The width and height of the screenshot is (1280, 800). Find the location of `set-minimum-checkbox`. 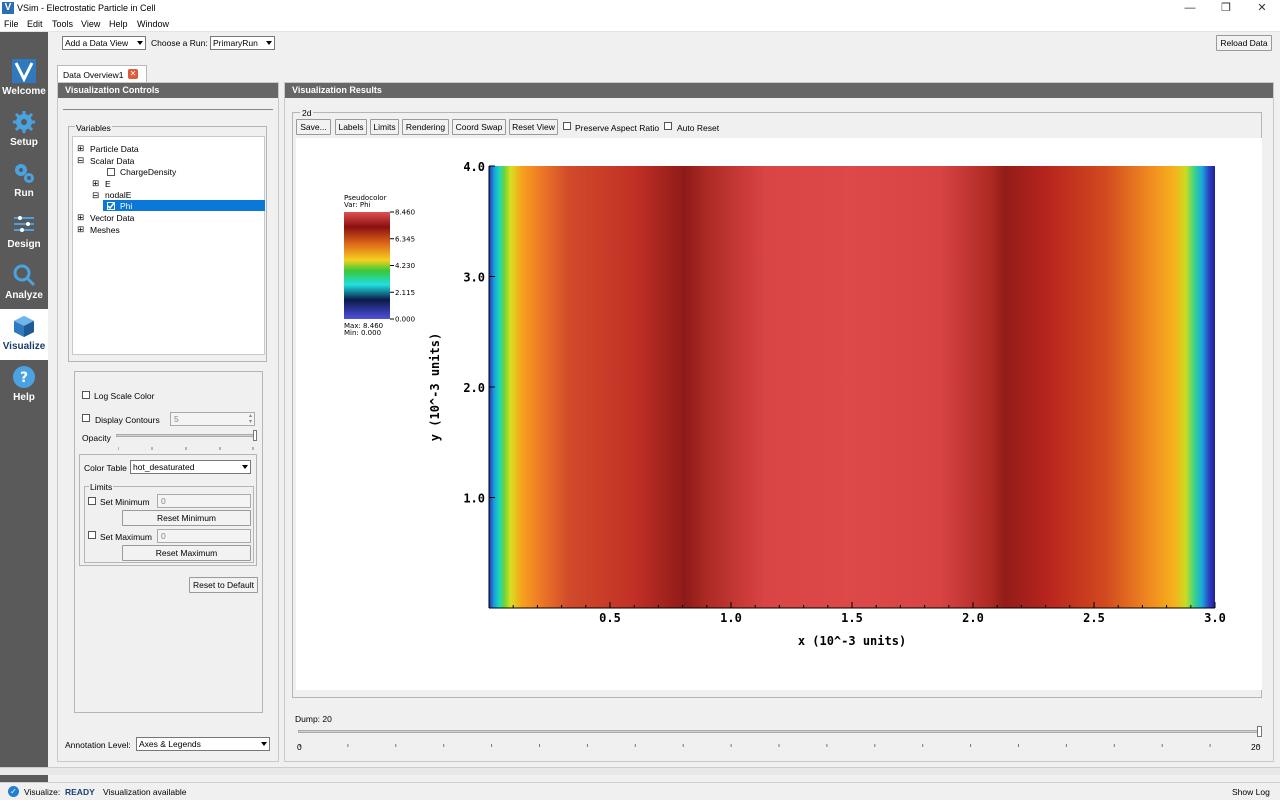

set-minimum-checkbox is located at coordinates (92, 501).